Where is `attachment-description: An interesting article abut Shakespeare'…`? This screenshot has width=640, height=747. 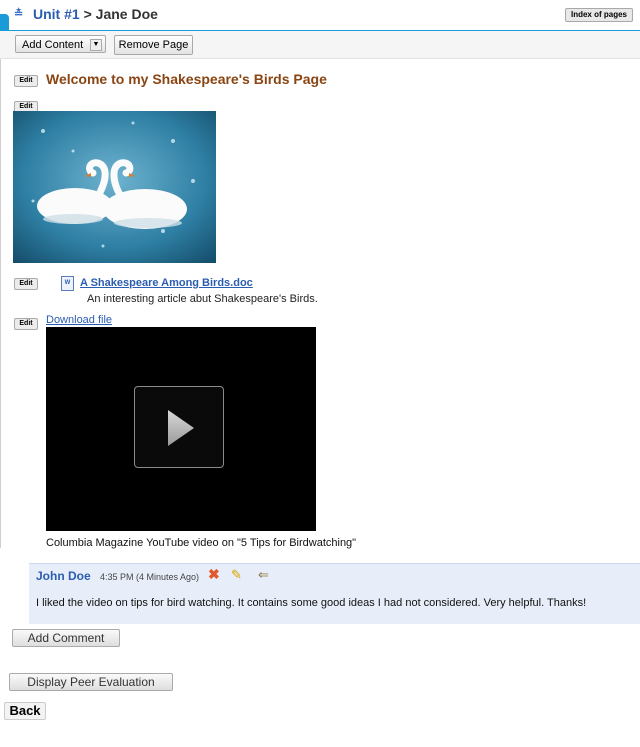 attachment-description: An interesting article abut Shakespeare'… is located at coordinates (202, 299).